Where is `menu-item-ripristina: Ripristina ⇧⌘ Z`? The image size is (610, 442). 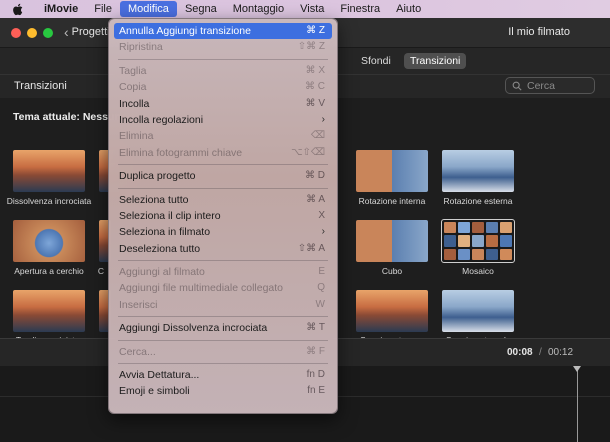 menu-item-ripristina: Ripristina ⇧⌘ Z is located at coordinates (223, 47).